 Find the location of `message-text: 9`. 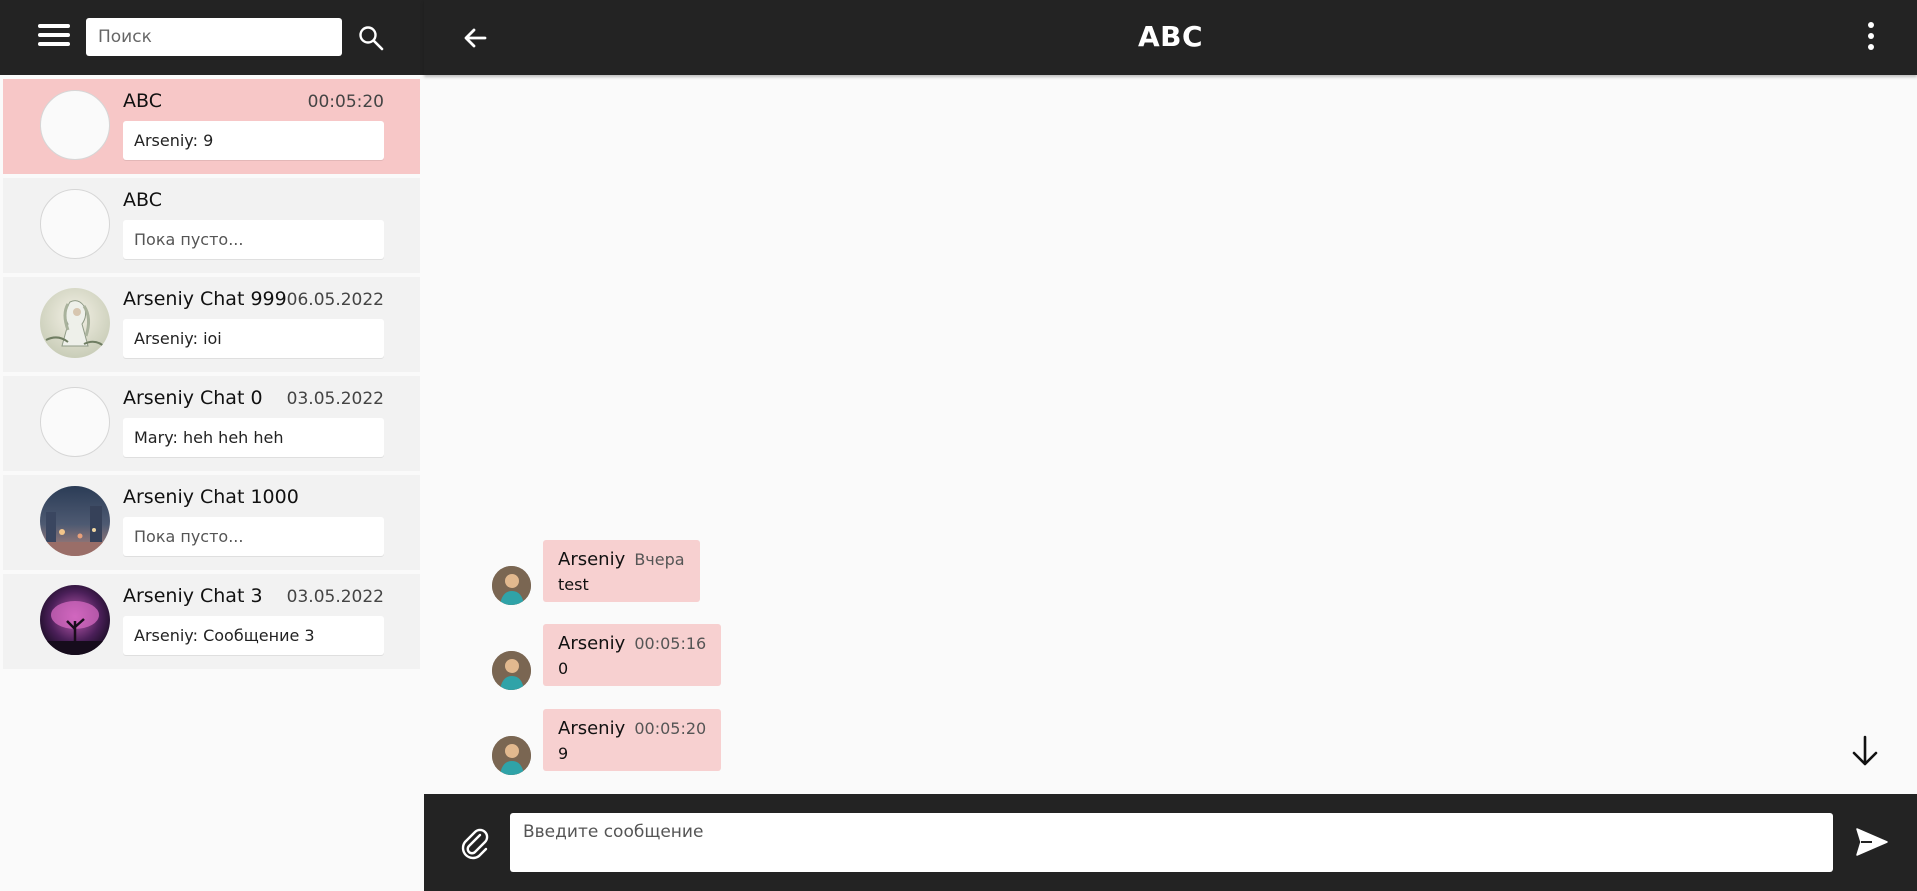

message-text: 9 is located at coordinates (563, 753).